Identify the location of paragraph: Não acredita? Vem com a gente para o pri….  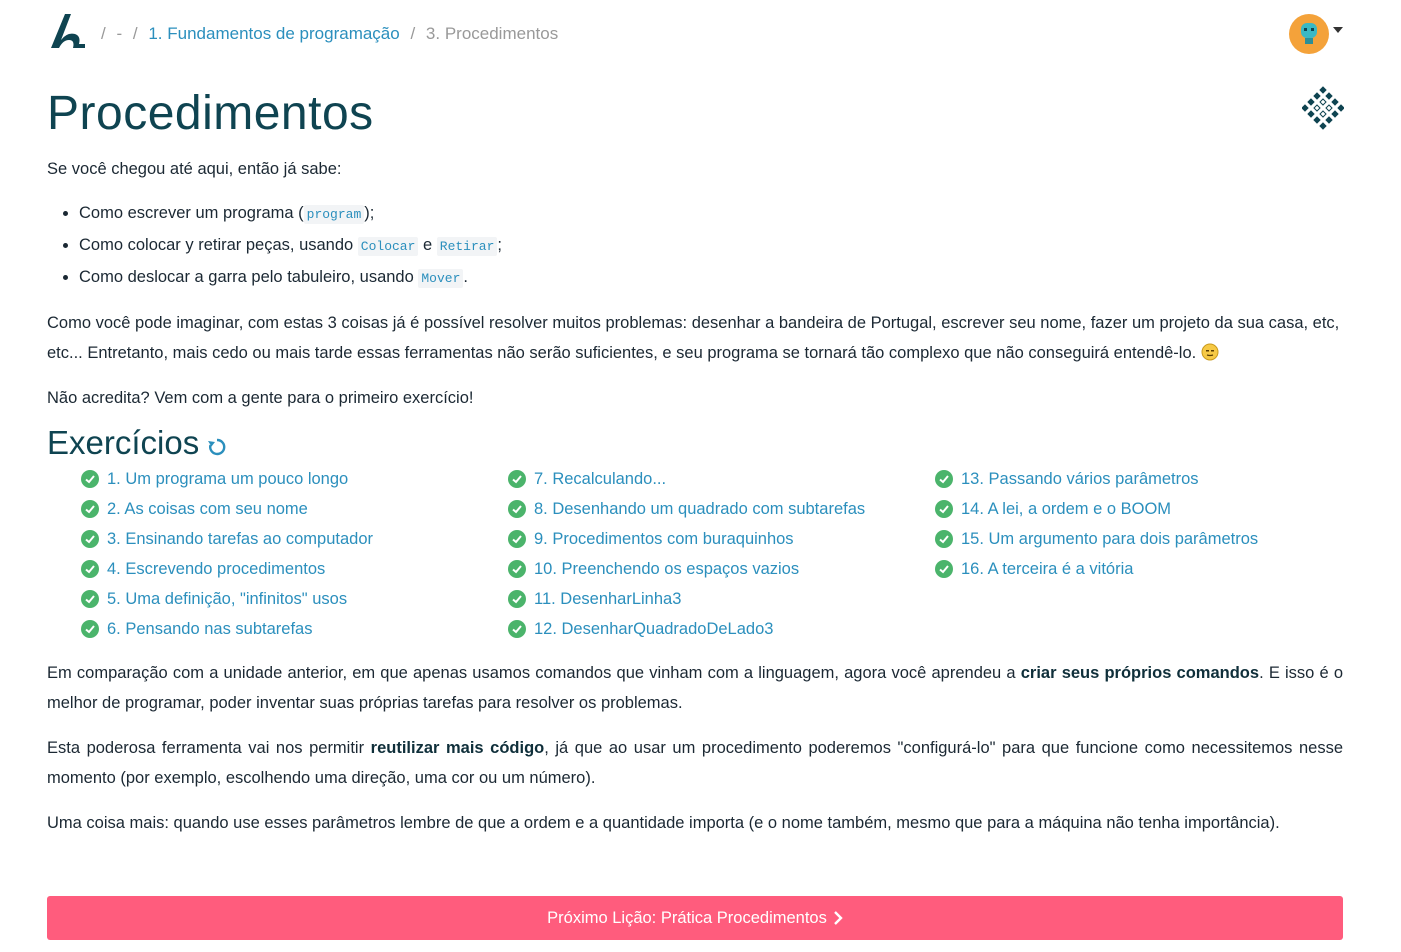
(260, 398).